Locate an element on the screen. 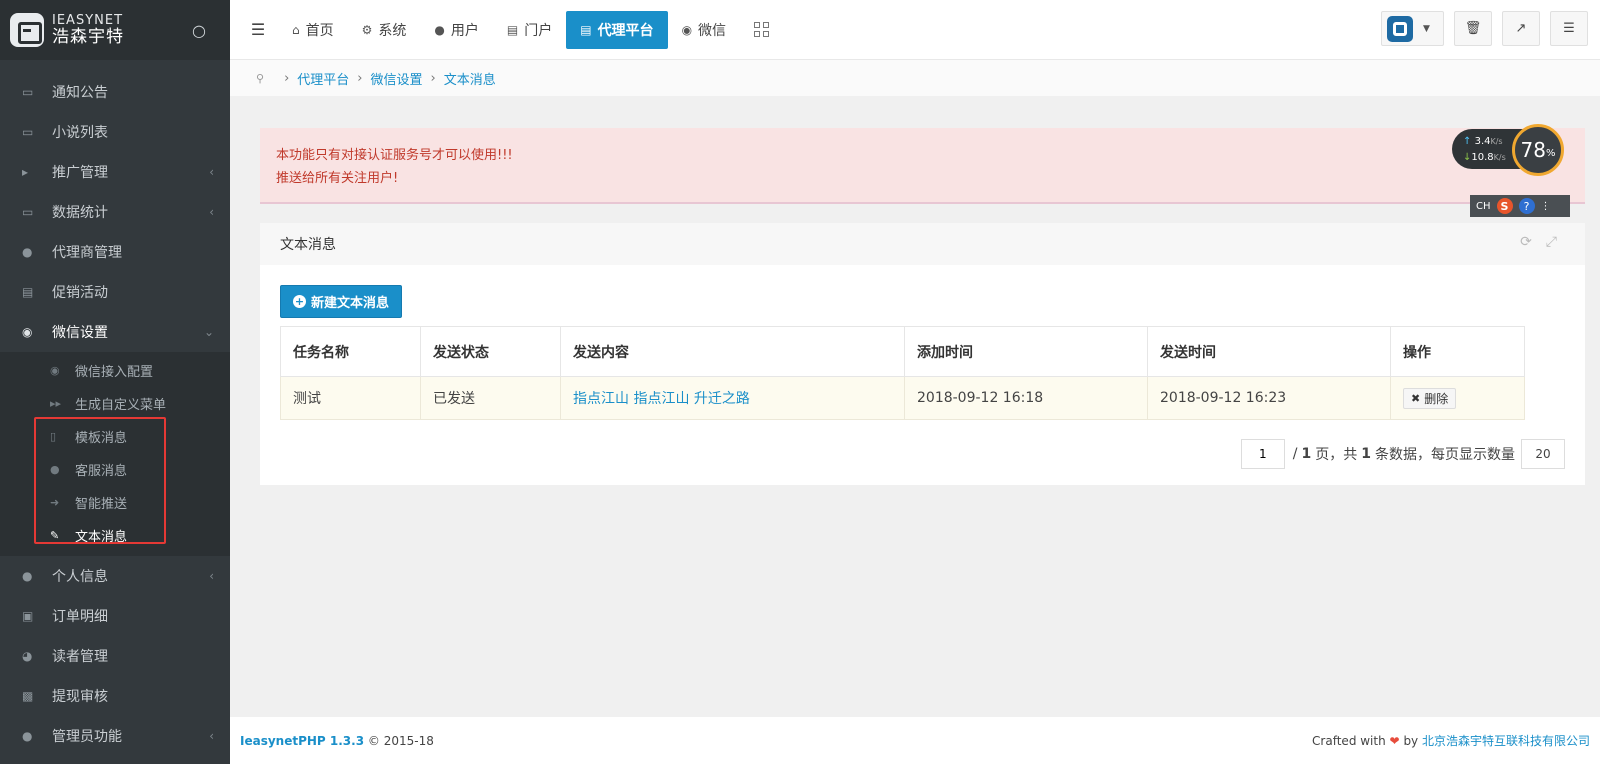  coffee-icon: ▤ is located at coordinates (28, 292).